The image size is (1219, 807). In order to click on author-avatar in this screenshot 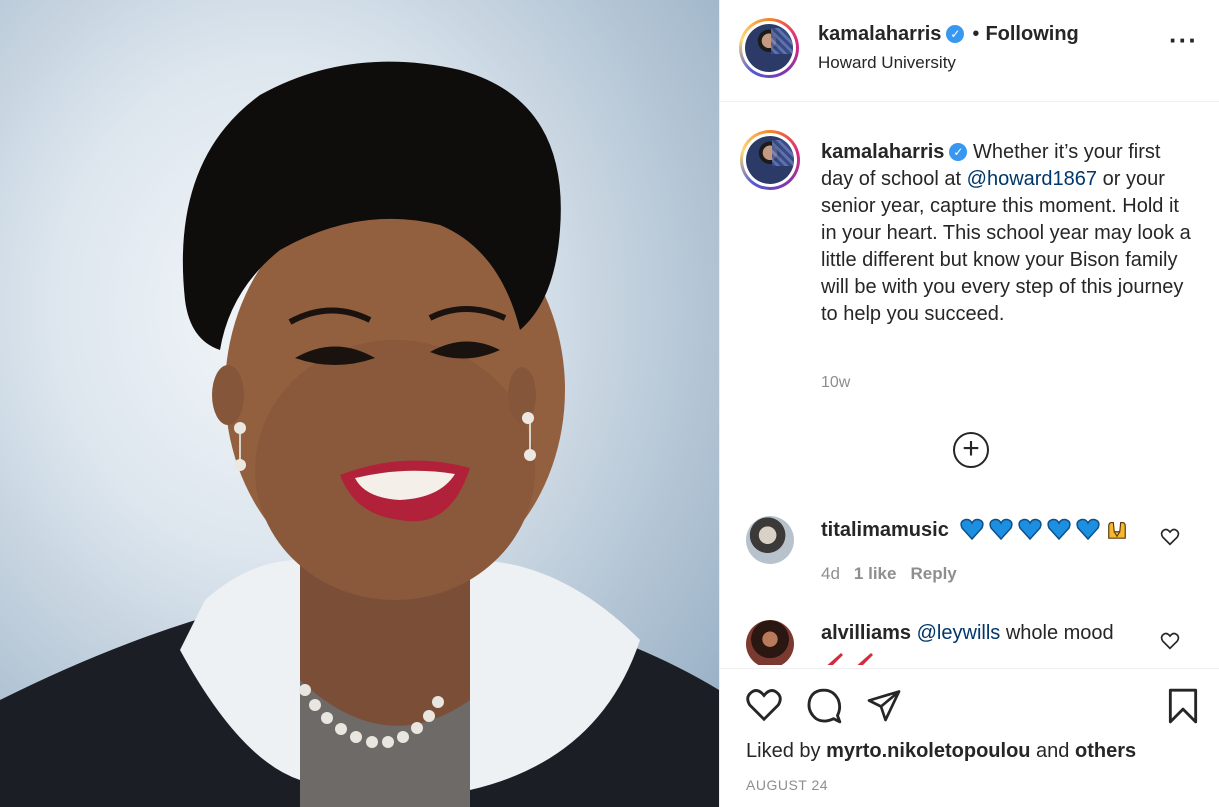, I will do `click(769, 48)`.